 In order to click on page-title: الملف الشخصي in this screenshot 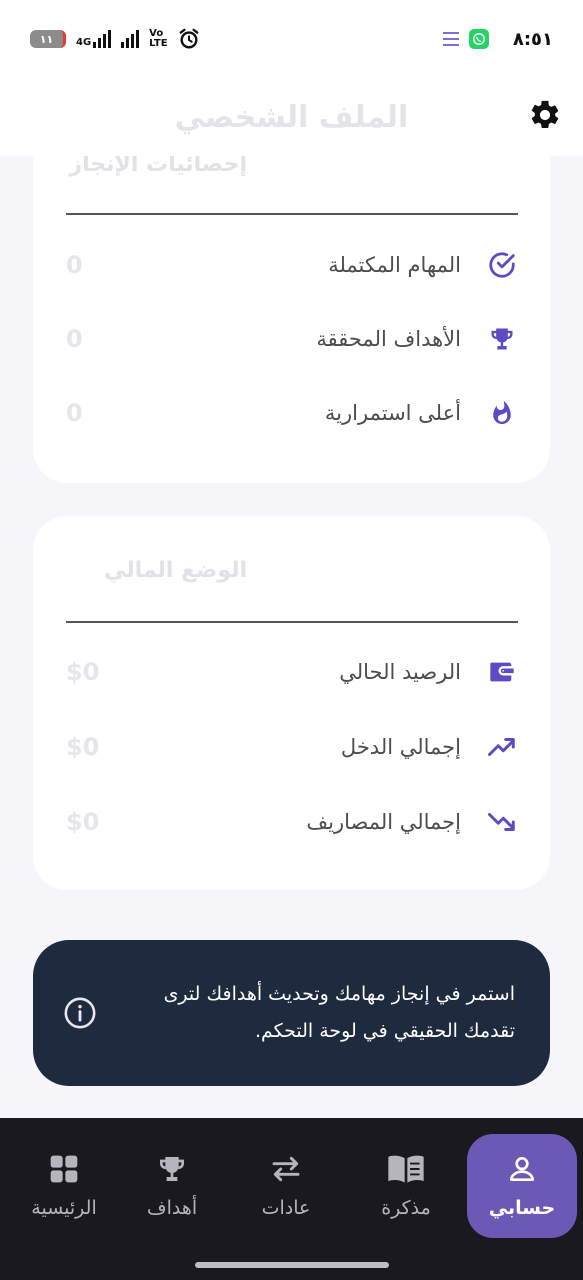, I will do `click(291, 117)`.